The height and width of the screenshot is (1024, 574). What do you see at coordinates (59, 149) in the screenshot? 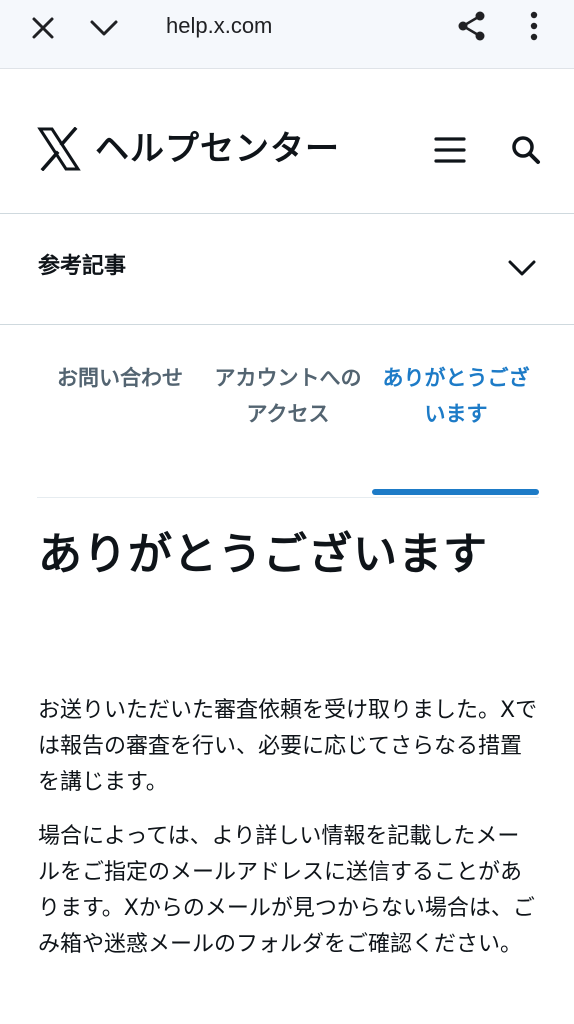
I see `x-logo-icon` at bounding box center [59, 149].